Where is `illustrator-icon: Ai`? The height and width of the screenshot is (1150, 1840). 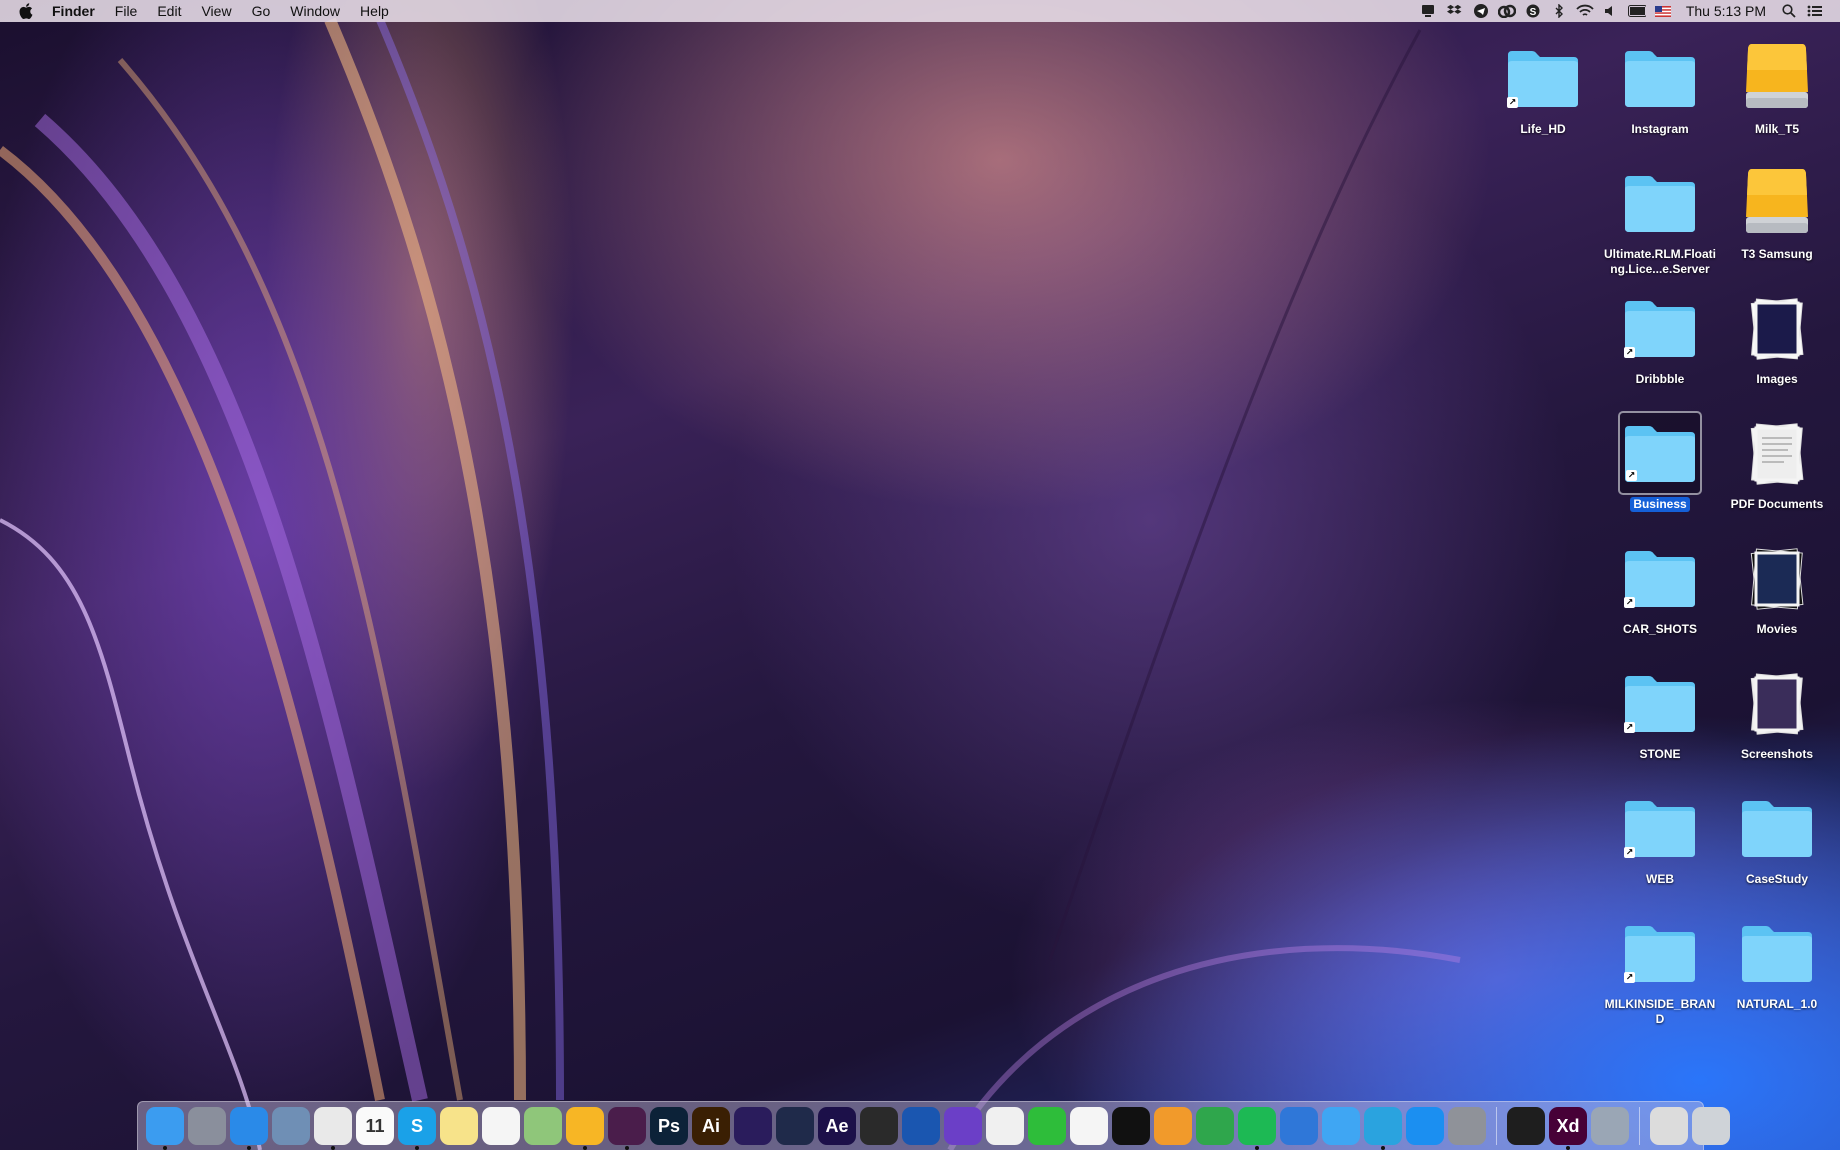
illustrator-icon: Ai is located at coordinates (711, 1126).